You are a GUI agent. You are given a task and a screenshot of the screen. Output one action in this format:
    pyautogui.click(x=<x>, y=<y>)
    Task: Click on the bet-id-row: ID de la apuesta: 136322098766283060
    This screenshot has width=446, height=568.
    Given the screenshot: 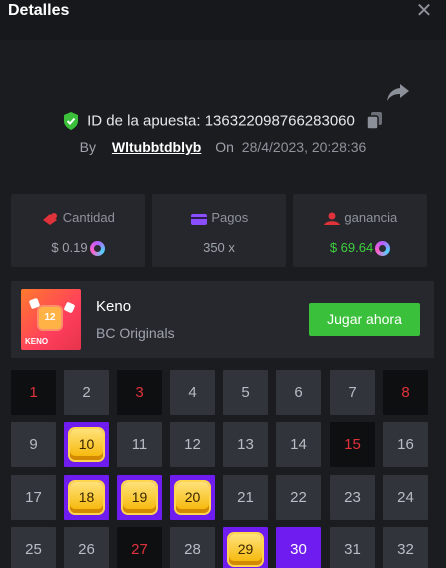 What is the action you would take?
    pyautogui.click(x=223, y=123)
    